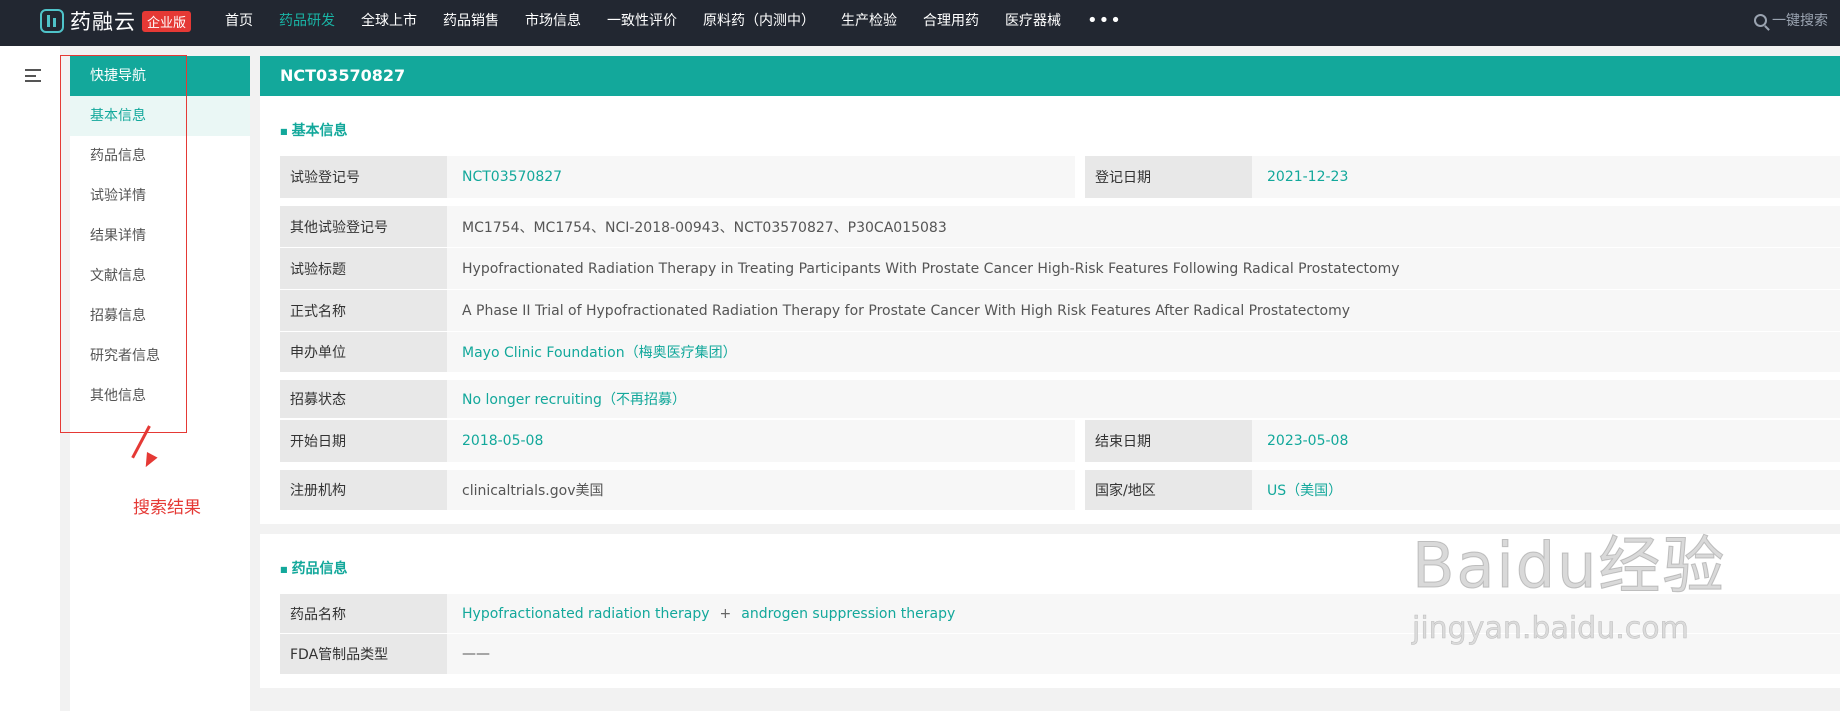 The width and height of the screenshot is (1840, 711). Describe the element at coordinates (160, 276) in the screenshot. I see `quick-nav-item-literature: 文献信息` at that location.